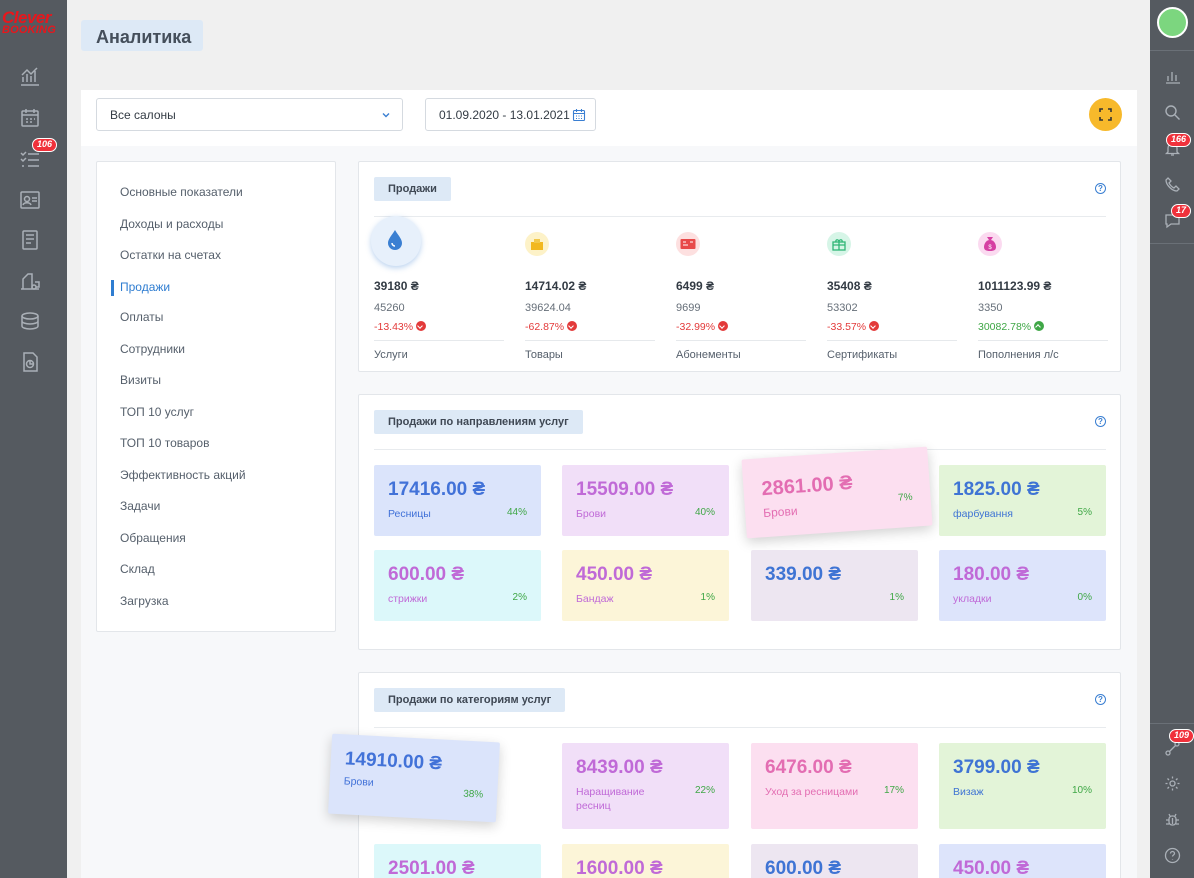  Describe the element at coordinates (1022, 500) in the screenshot. I see `direction-tile: 1825.00 ₴ фарбування 5%` at that location.